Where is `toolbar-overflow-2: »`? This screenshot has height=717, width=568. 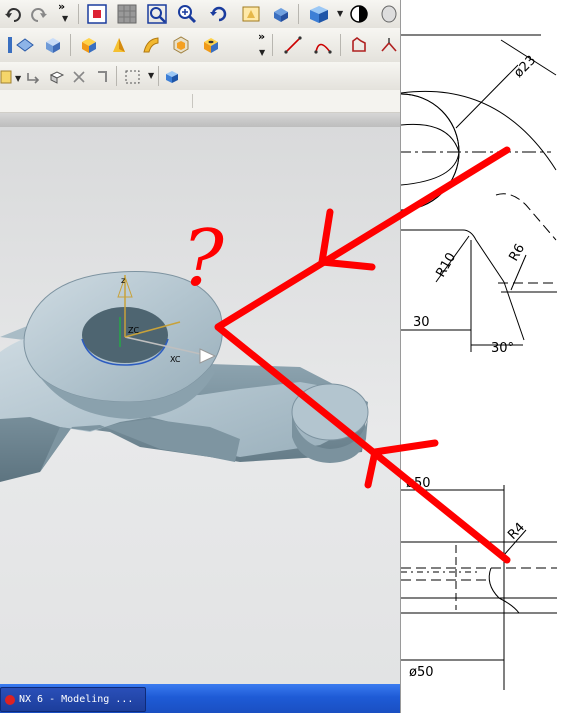
toolbar-overflow-2: » is located at coordinates (261, 36).